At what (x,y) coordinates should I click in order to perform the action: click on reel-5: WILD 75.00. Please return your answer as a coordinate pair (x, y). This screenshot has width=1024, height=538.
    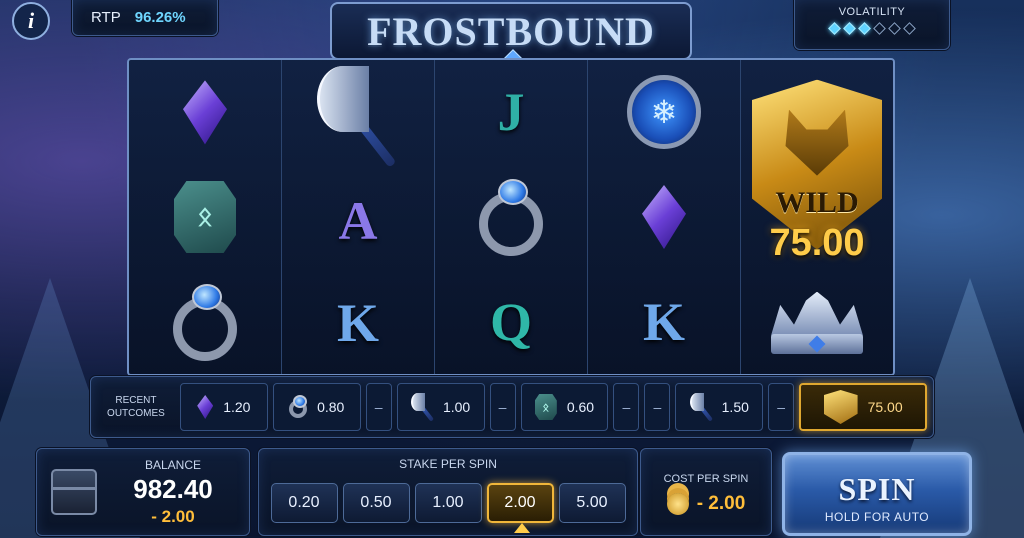
    Looking at the image, I should click on (817, 217).